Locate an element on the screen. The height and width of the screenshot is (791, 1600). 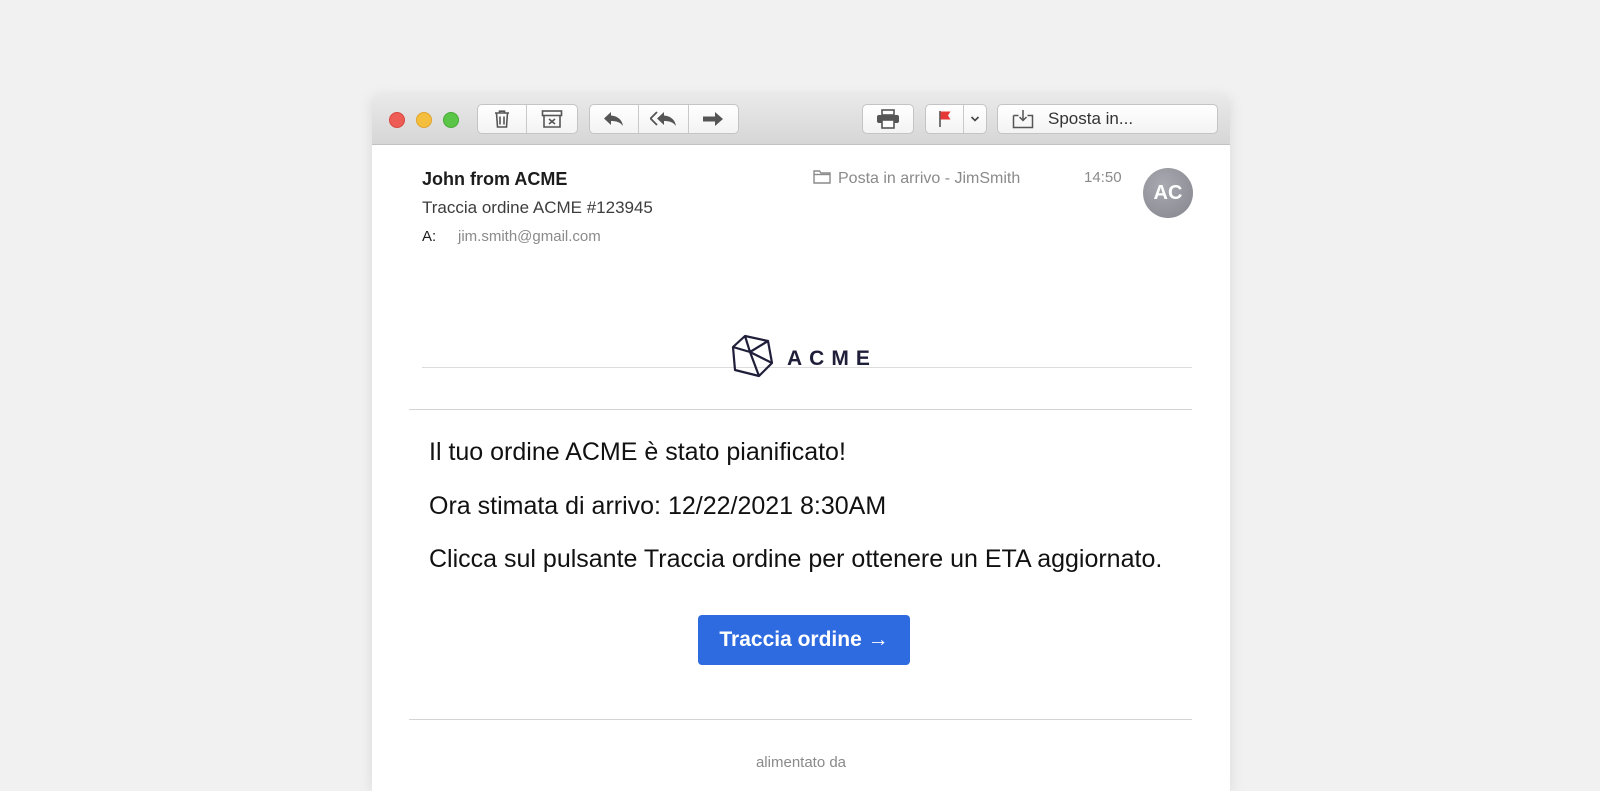
message-subject: Traccia ordine ACME #123945 is located at coordinates (537, 207).